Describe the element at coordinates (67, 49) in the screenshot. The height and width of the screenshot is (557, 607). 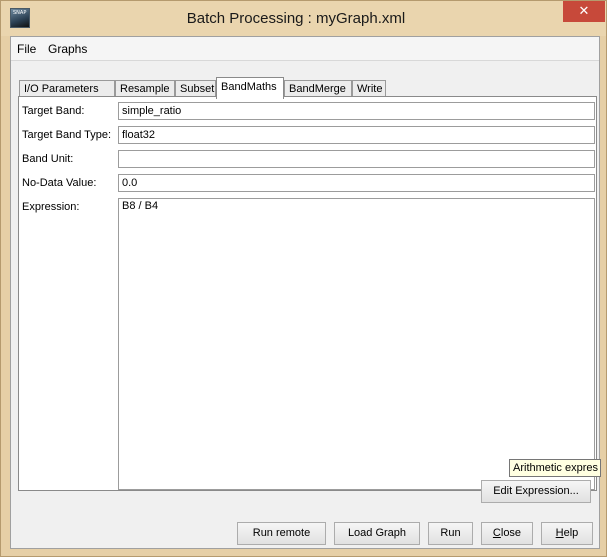
I see `menu-graphs: Graphs` at that location.